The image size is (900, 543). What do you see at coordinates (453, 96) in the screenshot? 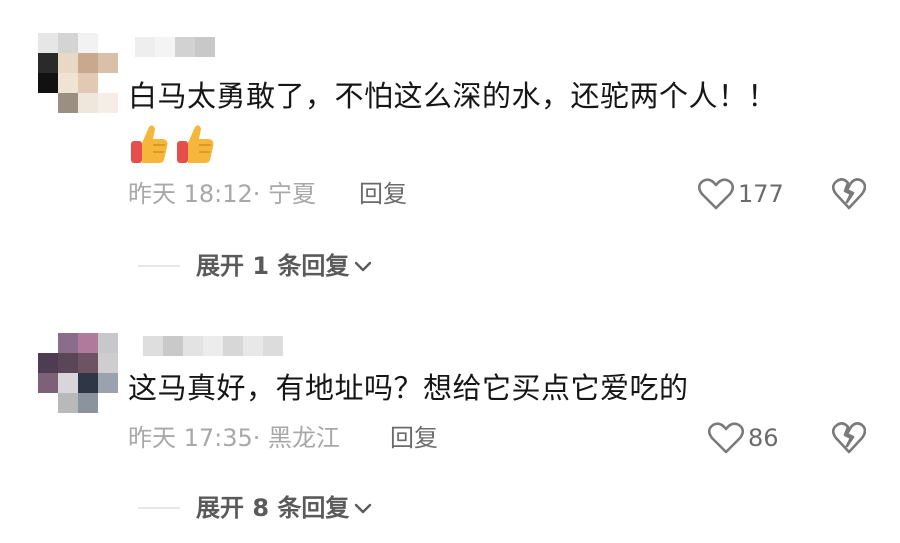
I see `comment-text: 白马太勇敢了，不怕这么深的水，还驼两个人！！` at bounding box center [453, 96].